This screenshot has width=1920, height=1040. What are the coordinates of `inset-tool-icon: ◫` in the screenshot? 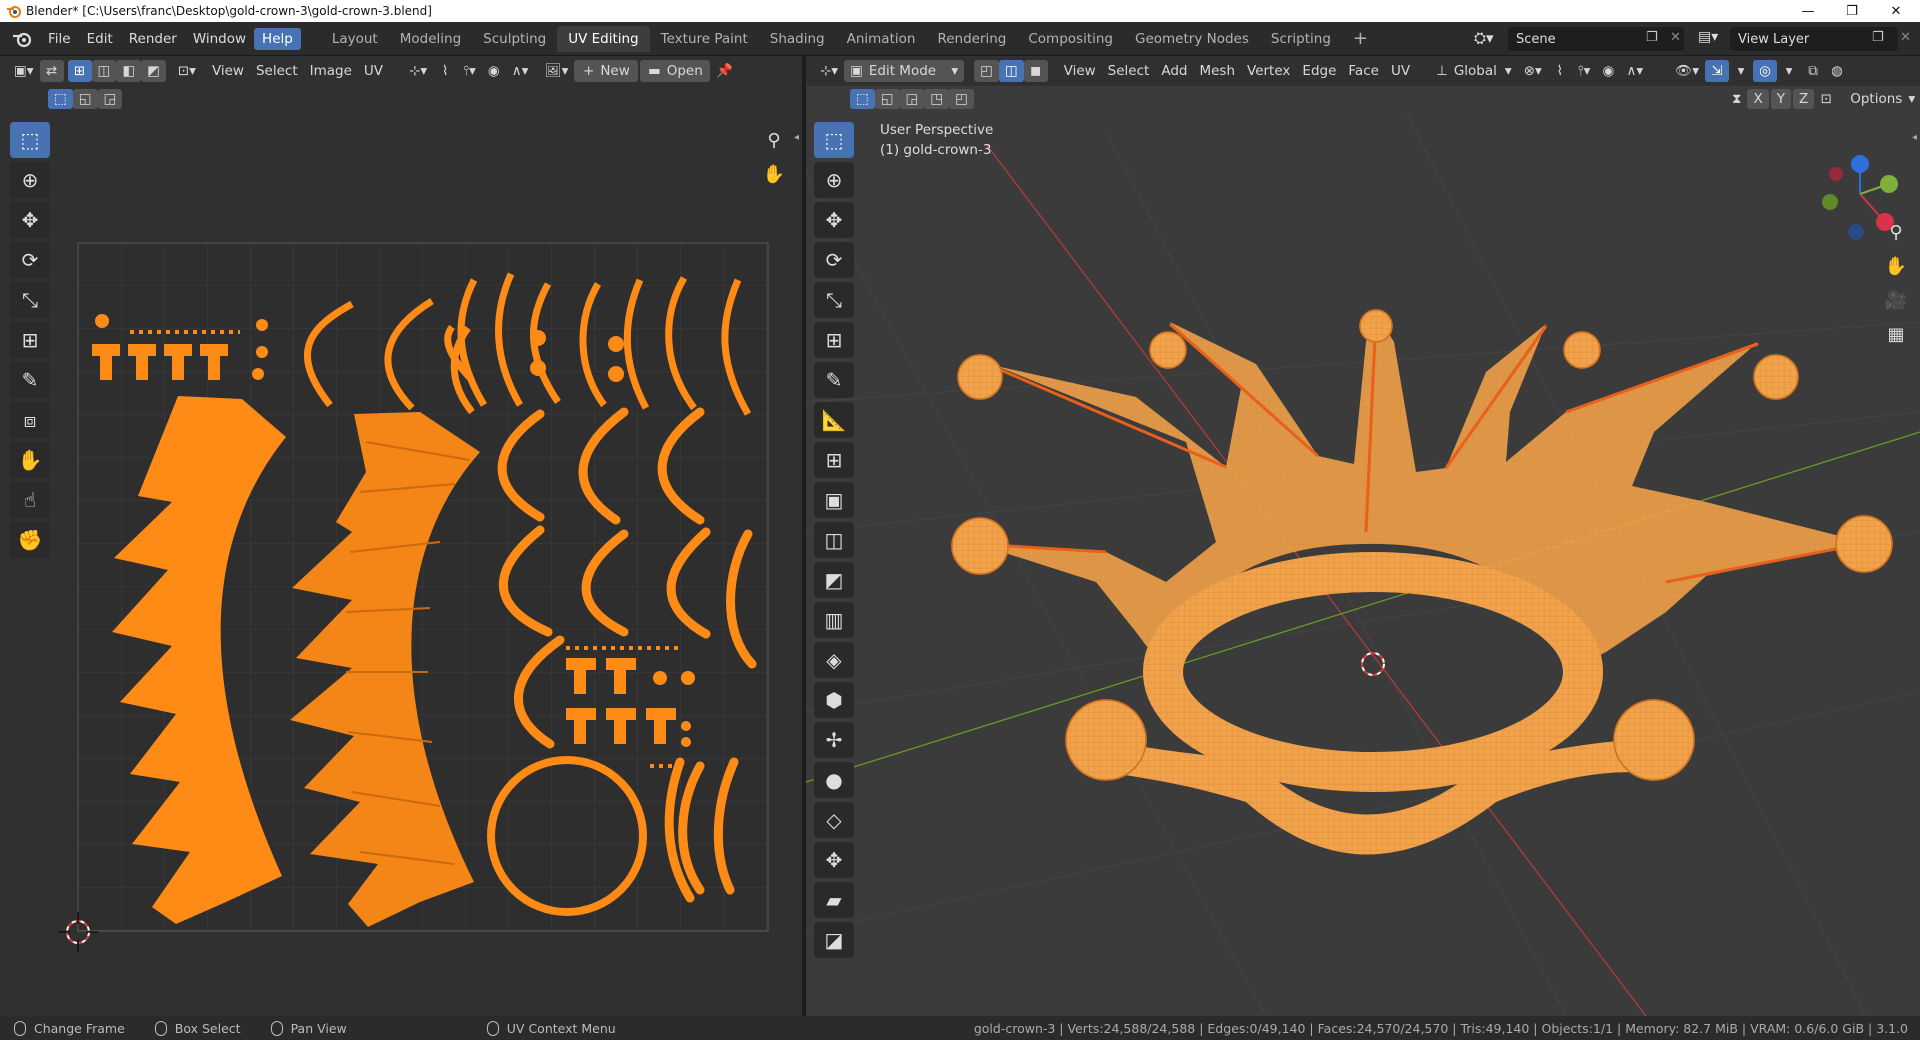 It's located at (834, 540).